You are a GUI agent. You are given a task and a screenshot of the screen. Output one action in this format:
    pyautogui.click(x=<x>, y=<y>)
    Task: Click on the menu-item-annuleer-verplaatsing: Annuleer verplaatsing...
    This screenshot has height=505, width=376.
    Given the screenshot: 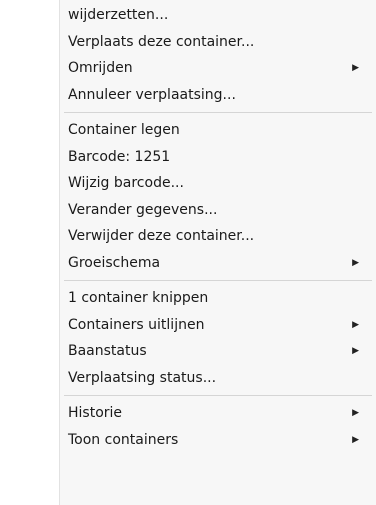 What is the action you would take?
    pyautogui.click(x=188, y=95)
    